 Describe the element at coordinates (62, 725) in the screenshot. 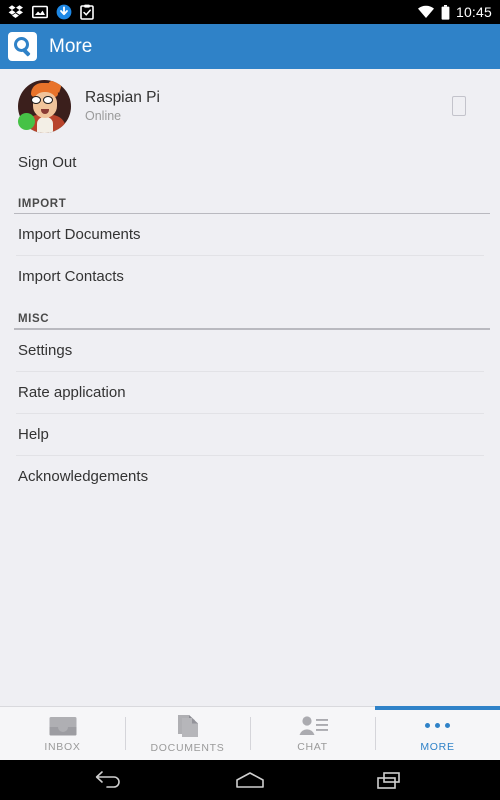

I see `inbox-tray-icon` at that location.